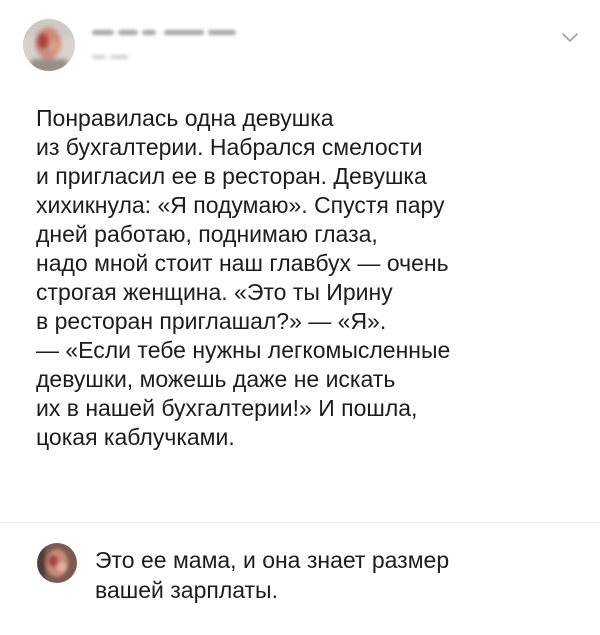  I want to click on author-avatar, so click(49, 45).